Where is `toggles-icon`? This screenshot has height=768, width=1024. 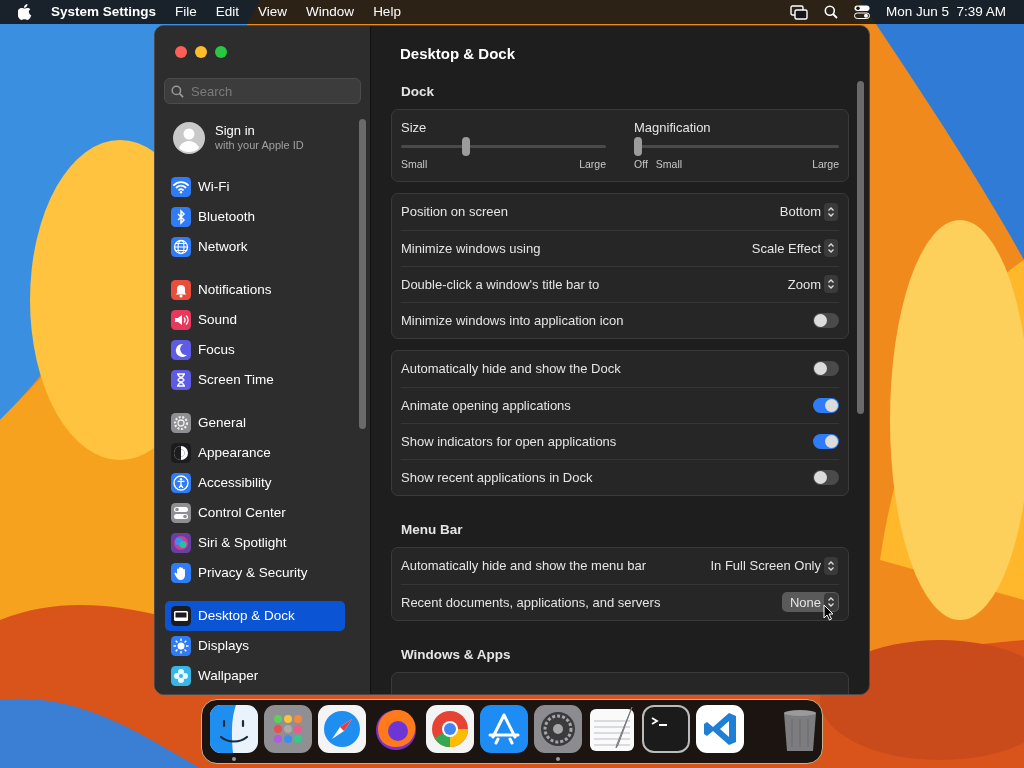
toggles-icon is located at coordinates (861, 12).